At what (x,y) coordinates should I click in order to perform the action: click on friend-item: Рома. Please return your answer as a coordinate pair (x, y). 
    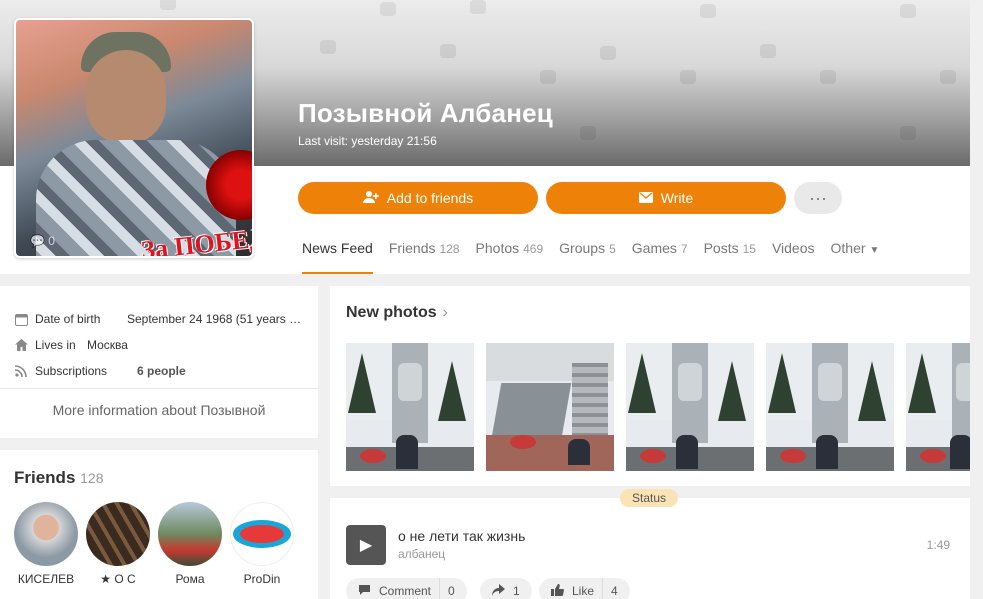
    Looking at the image, I should click on (190, 544).